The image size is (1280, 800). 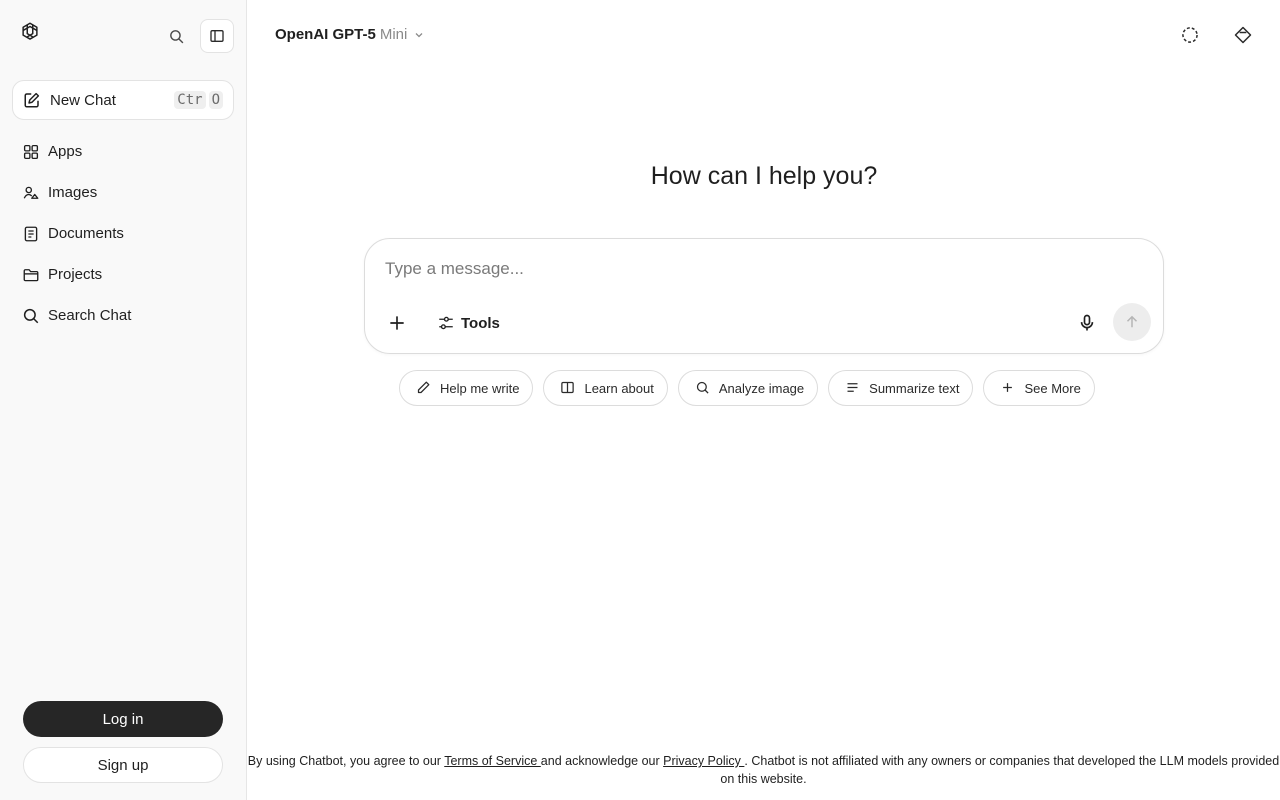 I want to click on chip-label: Learn about, so click(x=619, y=388).